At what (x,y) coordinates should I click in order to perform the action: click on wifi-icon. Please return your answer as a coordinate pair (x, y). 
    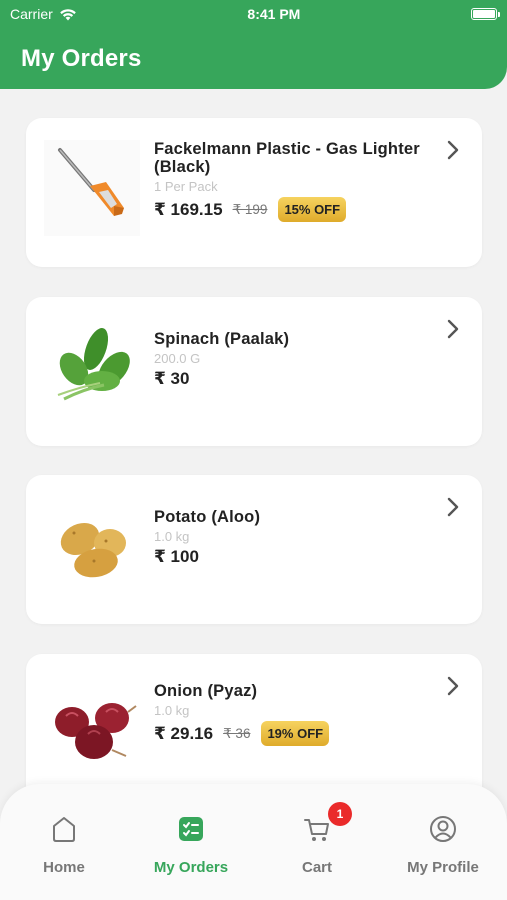
    Looking at the image, I should click on (67, 14).